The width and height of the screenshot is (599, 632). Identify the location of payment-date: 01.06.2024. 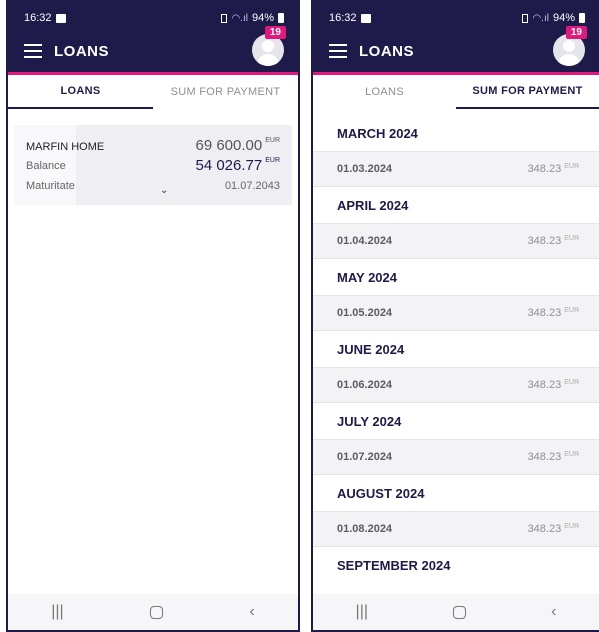
(365, 385).